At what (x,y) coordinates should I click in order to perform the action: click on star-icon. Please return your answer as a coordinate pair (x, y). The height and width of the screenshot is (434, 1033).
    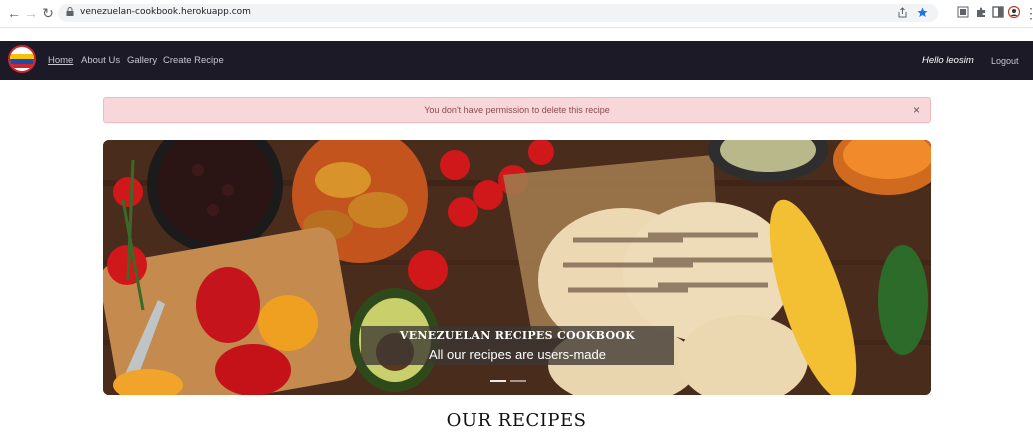
    Looking at the image, I should click on (922, 12).